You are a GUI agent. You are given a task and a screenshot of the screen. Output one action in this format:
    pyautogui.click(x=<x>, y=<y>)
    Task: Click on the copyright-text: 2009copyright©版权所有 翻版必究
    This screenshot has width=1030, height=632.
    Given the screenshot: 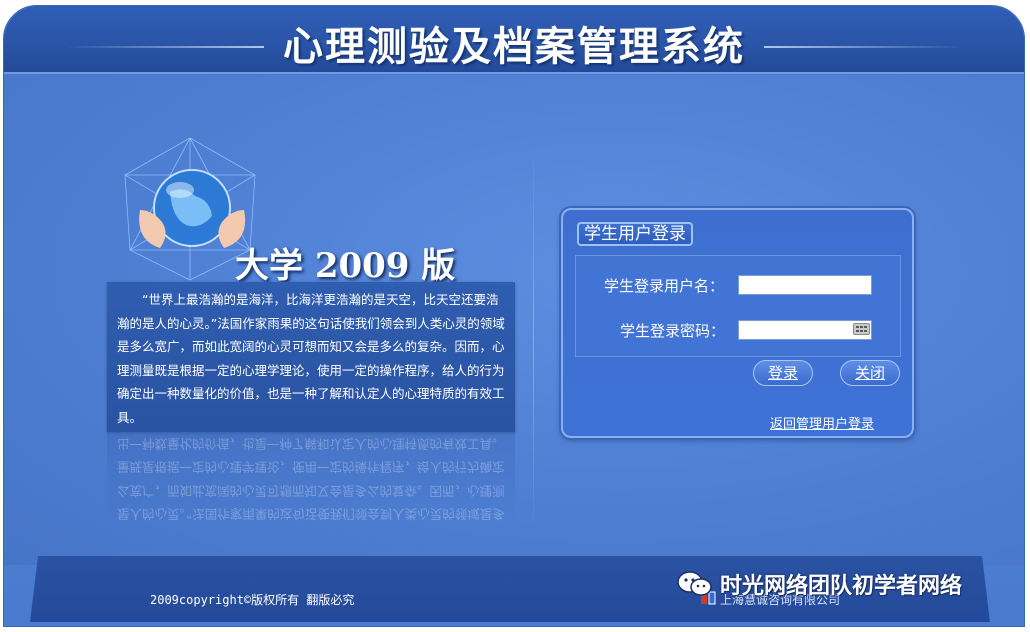 What is the action you would take?
    pyautogui.click(x=252, y=600)
    